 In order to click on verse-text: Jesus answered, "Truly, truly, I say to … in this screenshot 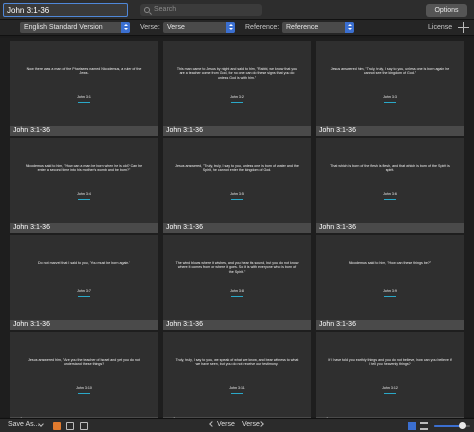, I will do `click(237, 168)`.